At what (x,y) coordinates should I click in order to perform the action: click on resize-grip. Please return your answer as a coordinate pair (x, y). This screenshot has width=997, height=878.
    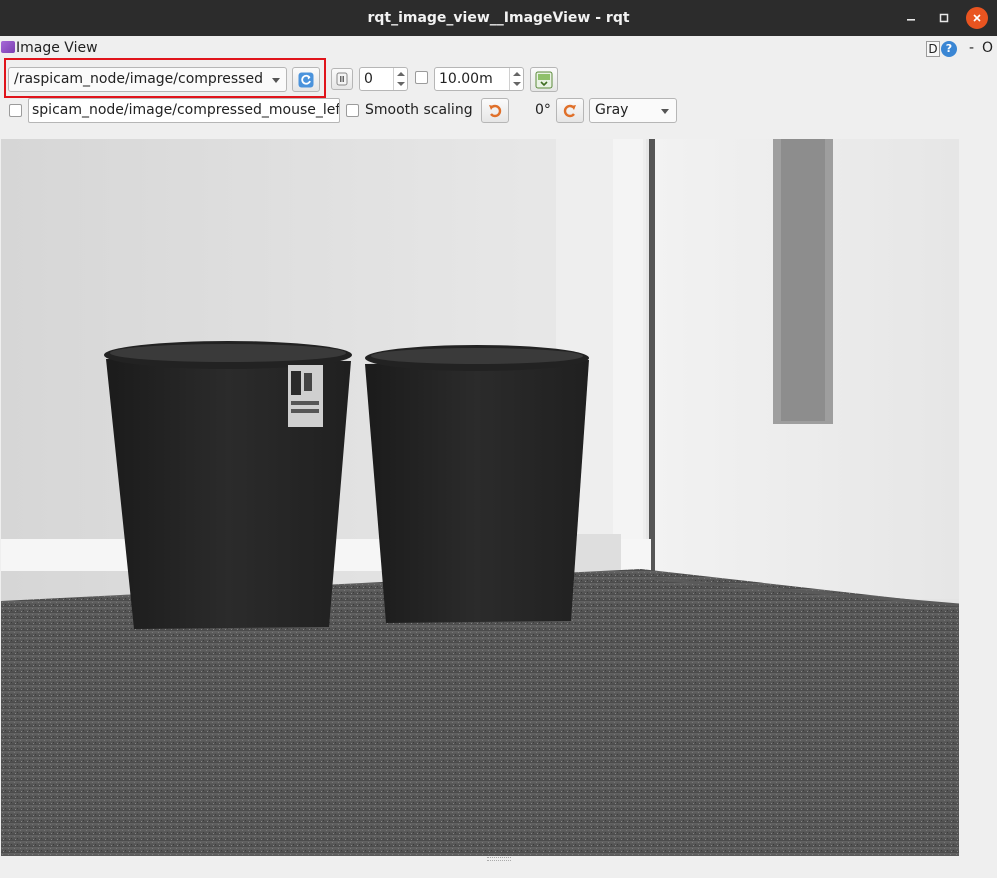
    Looking at the image, I should click on (499, 859).